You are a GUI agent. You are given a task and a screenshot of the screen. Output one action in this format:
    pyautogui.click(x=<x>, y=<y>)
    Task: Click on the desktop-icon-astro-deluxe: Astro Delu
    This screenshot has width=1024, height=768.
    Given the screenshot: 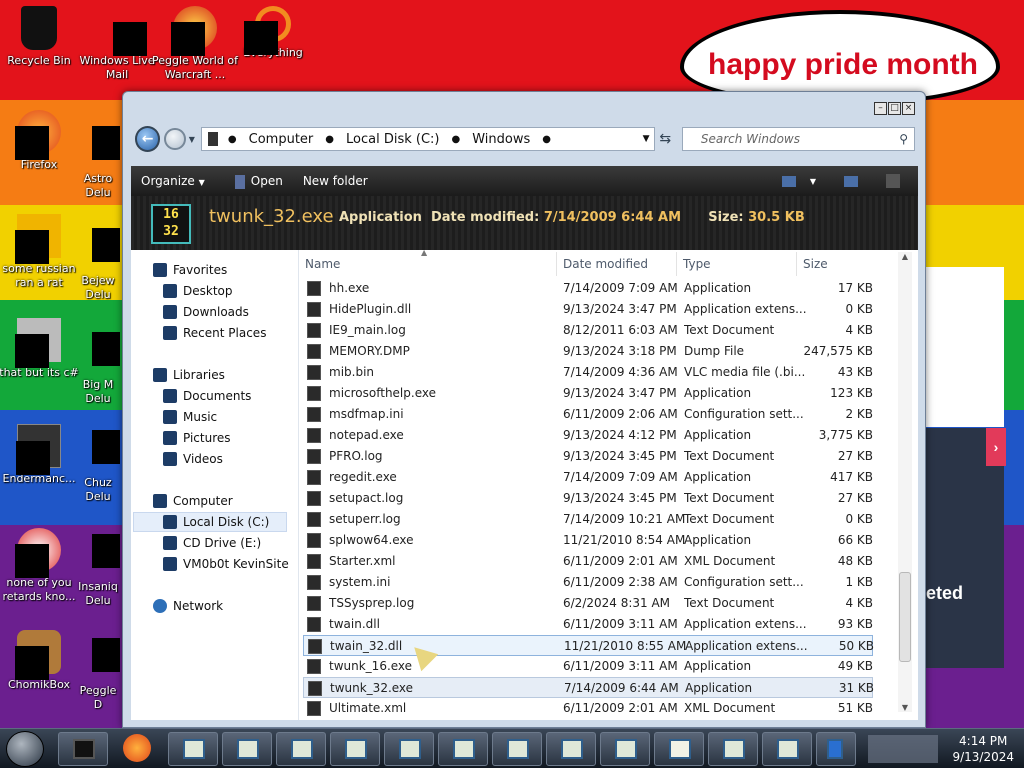 What is the action you would take?
    pyautogui.click(x=98, y=162)
    